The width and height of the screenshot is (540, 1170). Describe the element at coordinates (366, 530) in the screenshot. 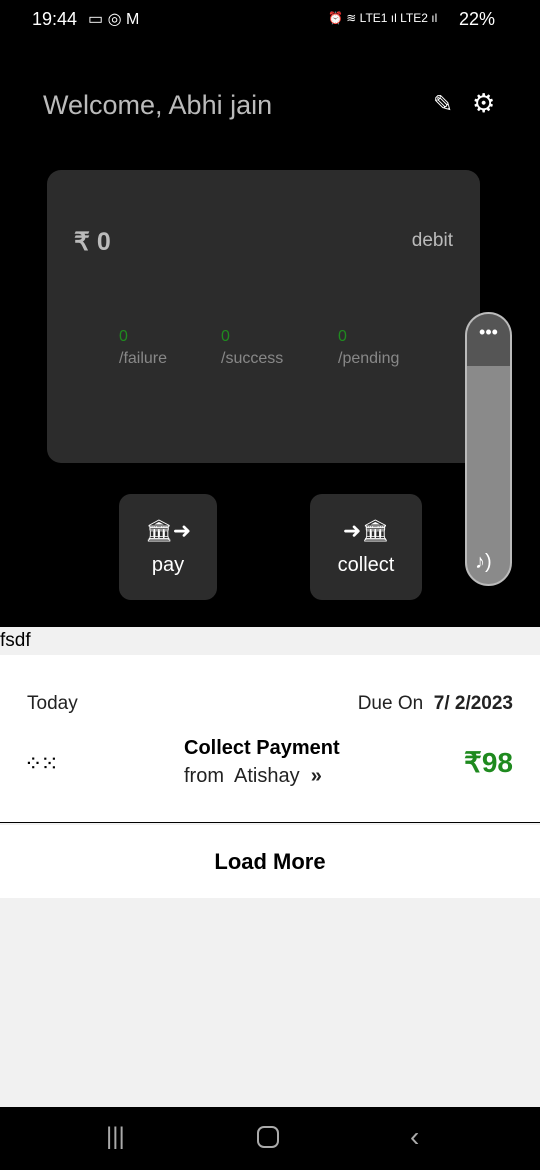

I see `bank-in-icon: ➜🏛` at that location.